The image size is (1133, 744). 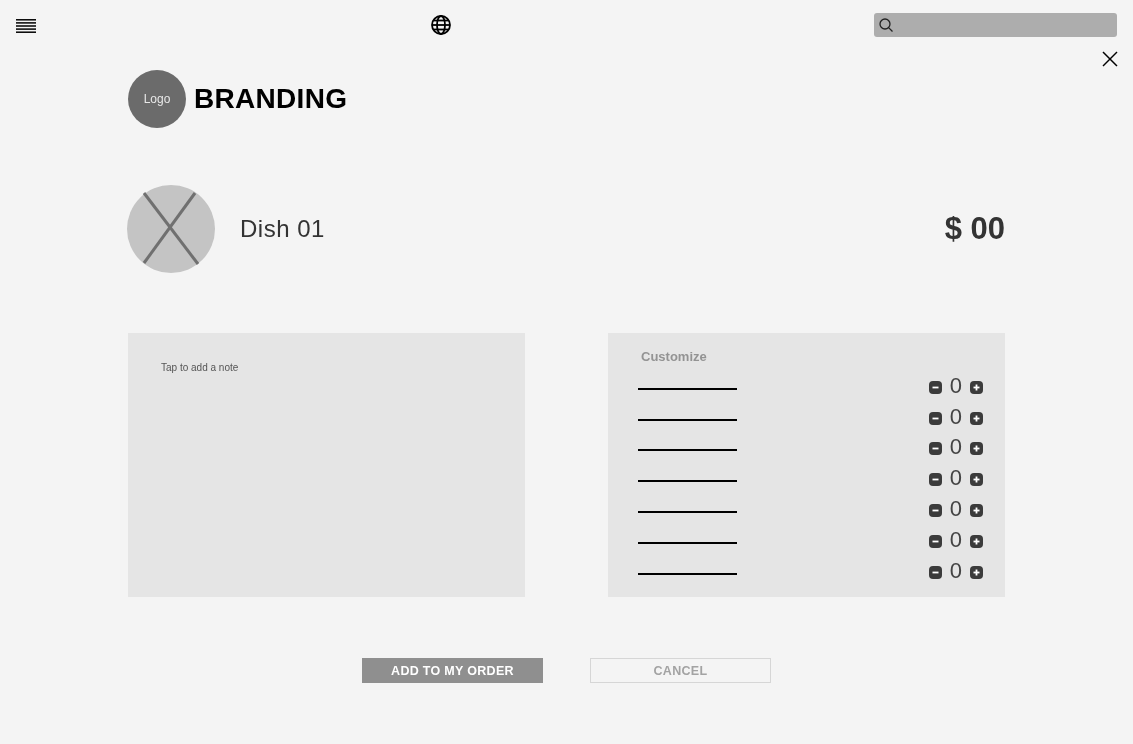 What do you see at coordinates (441, 25) in the screenshot?
I see `globe-icon` at bounding box center [441, 25].